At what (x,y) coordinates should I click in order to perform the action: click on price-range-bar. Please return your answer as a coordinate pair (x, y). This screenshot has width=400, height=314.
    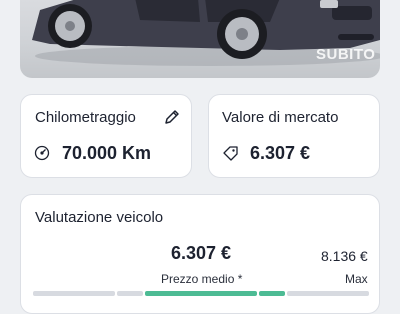
    Looking at the image, I should click on (201, 293).